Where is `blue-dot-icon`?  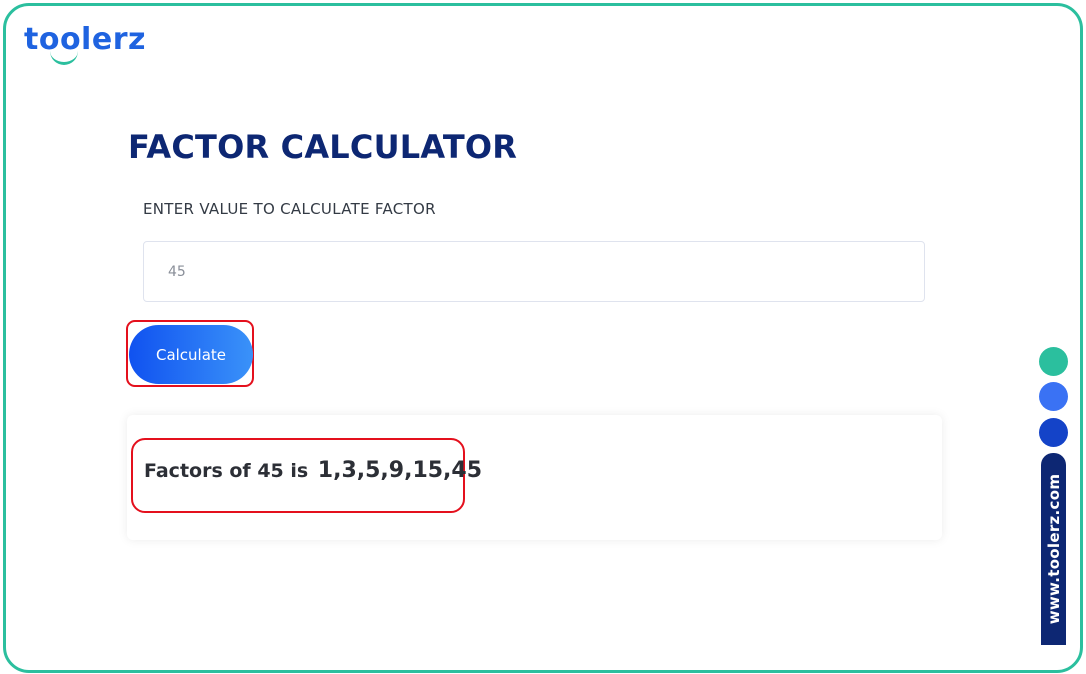
blue-dot-icon is located at coordinates (1053, 396).